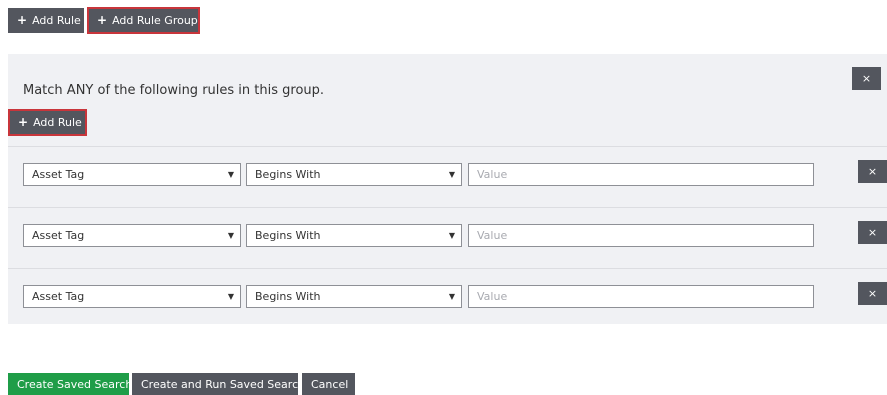 This screenshot has height=395, width=887. What do you see at coordinates (70, 384) in the screenshot?
I see `create-saved-search-button: Create Saved Search` at bounding box center [70, 384].